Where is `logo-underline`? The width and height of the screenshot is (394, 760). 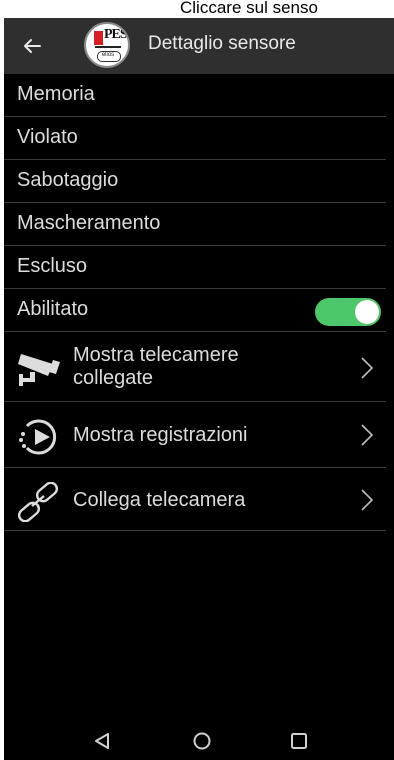
logo-underline is located at coordinates (108, 47).